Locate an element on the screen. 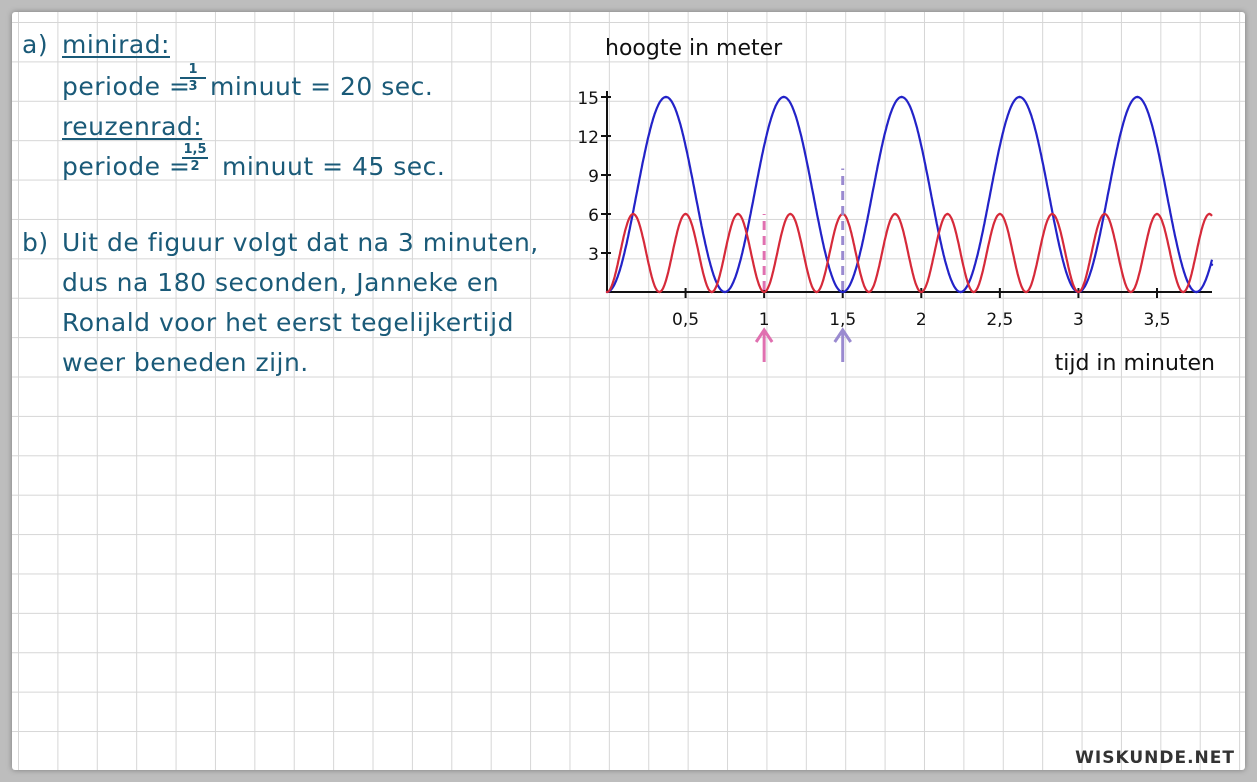 The width and height of the screenshot is (1257, 782). x-tick-label-1: 1 is located at coordinates (764, 320).